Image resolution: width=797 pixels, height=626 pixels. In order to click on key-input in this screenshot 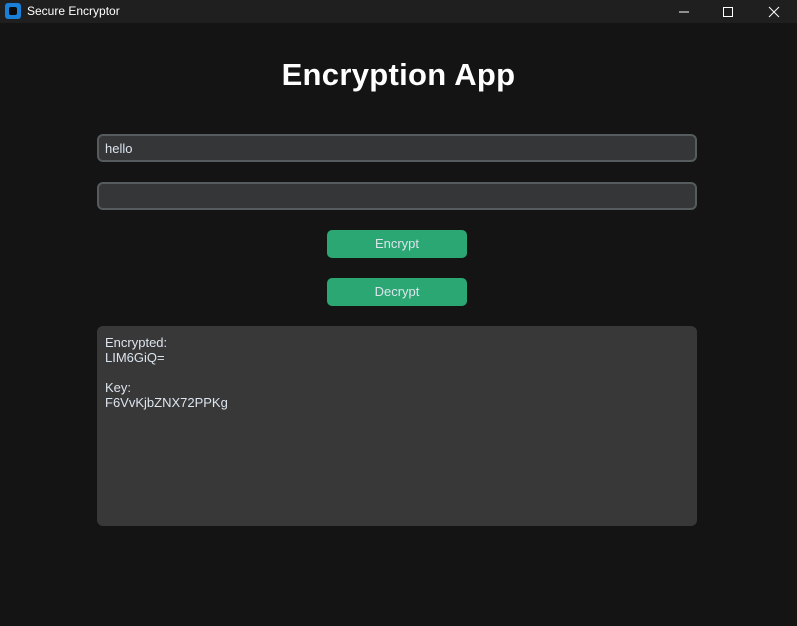, I will do `click(397, 196)`.